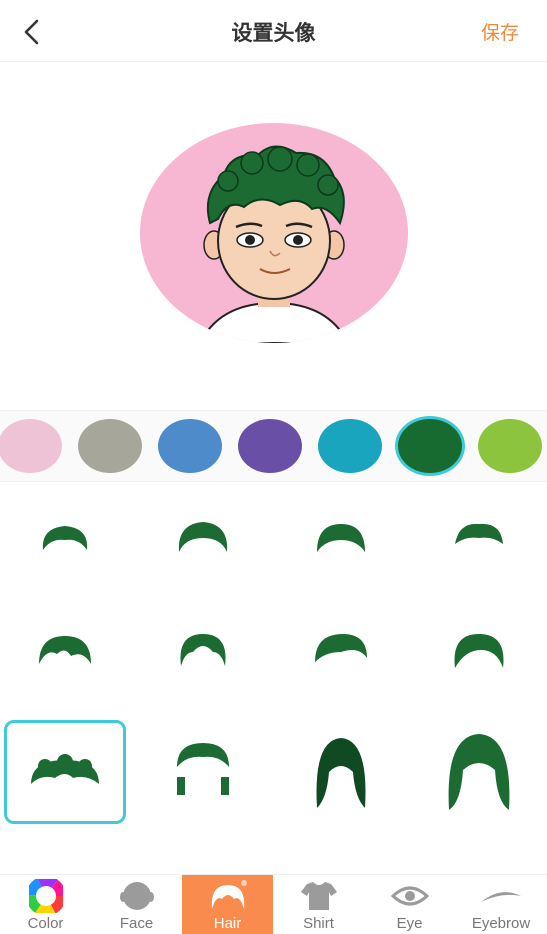  What do you see at coordinates (501, 904) in the screenshot?
I see `nav-item-eyebrow: Eyebrow` at bounding box center [501, 904].